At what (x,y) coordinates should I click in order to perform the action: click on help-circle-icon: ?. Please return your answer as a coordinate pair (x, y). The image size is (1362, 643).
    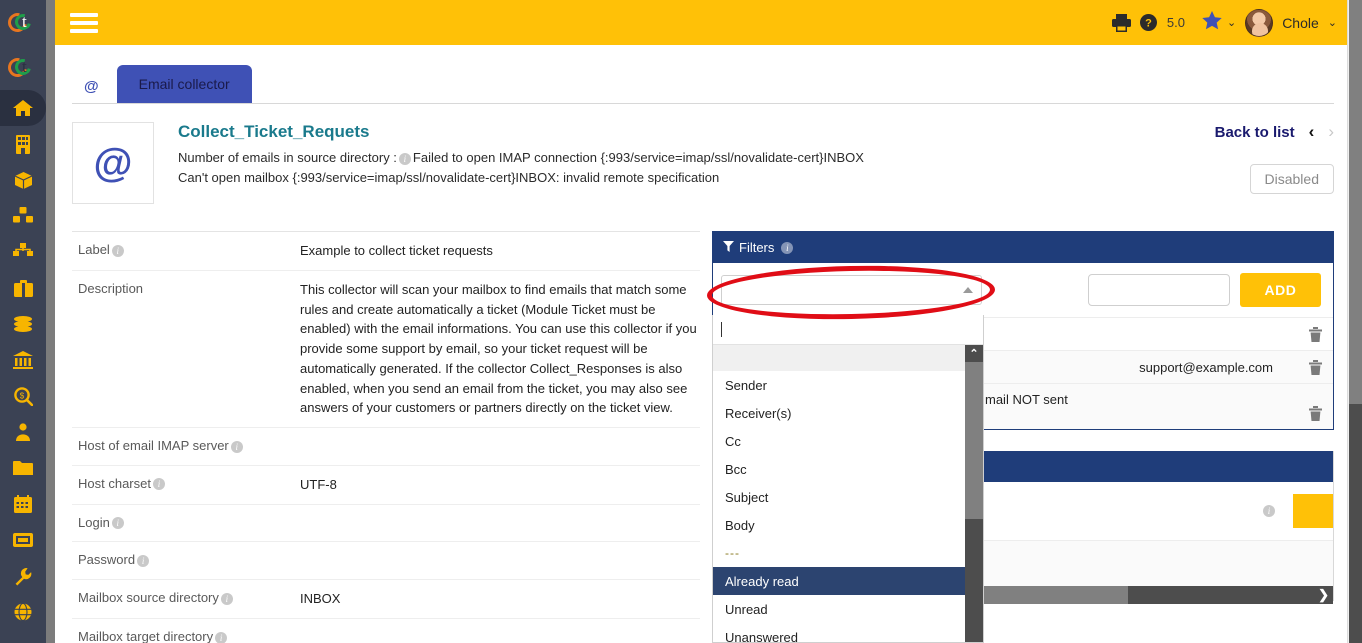
    Looking at the image, I should click on (1148, 22).